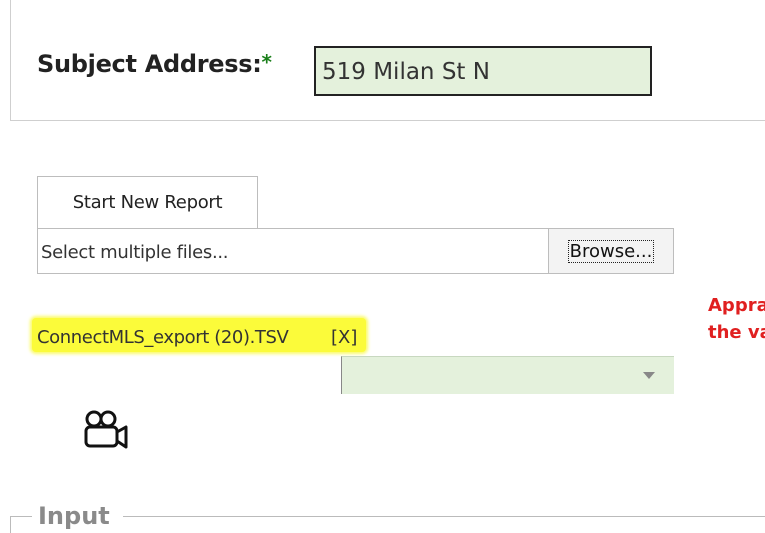  What do you see at coordinates (163, 337) in the screenshot?
I see `uploaded-file-name: ConnectMLS_export (20).TSV` at bounding box center [163, 337].